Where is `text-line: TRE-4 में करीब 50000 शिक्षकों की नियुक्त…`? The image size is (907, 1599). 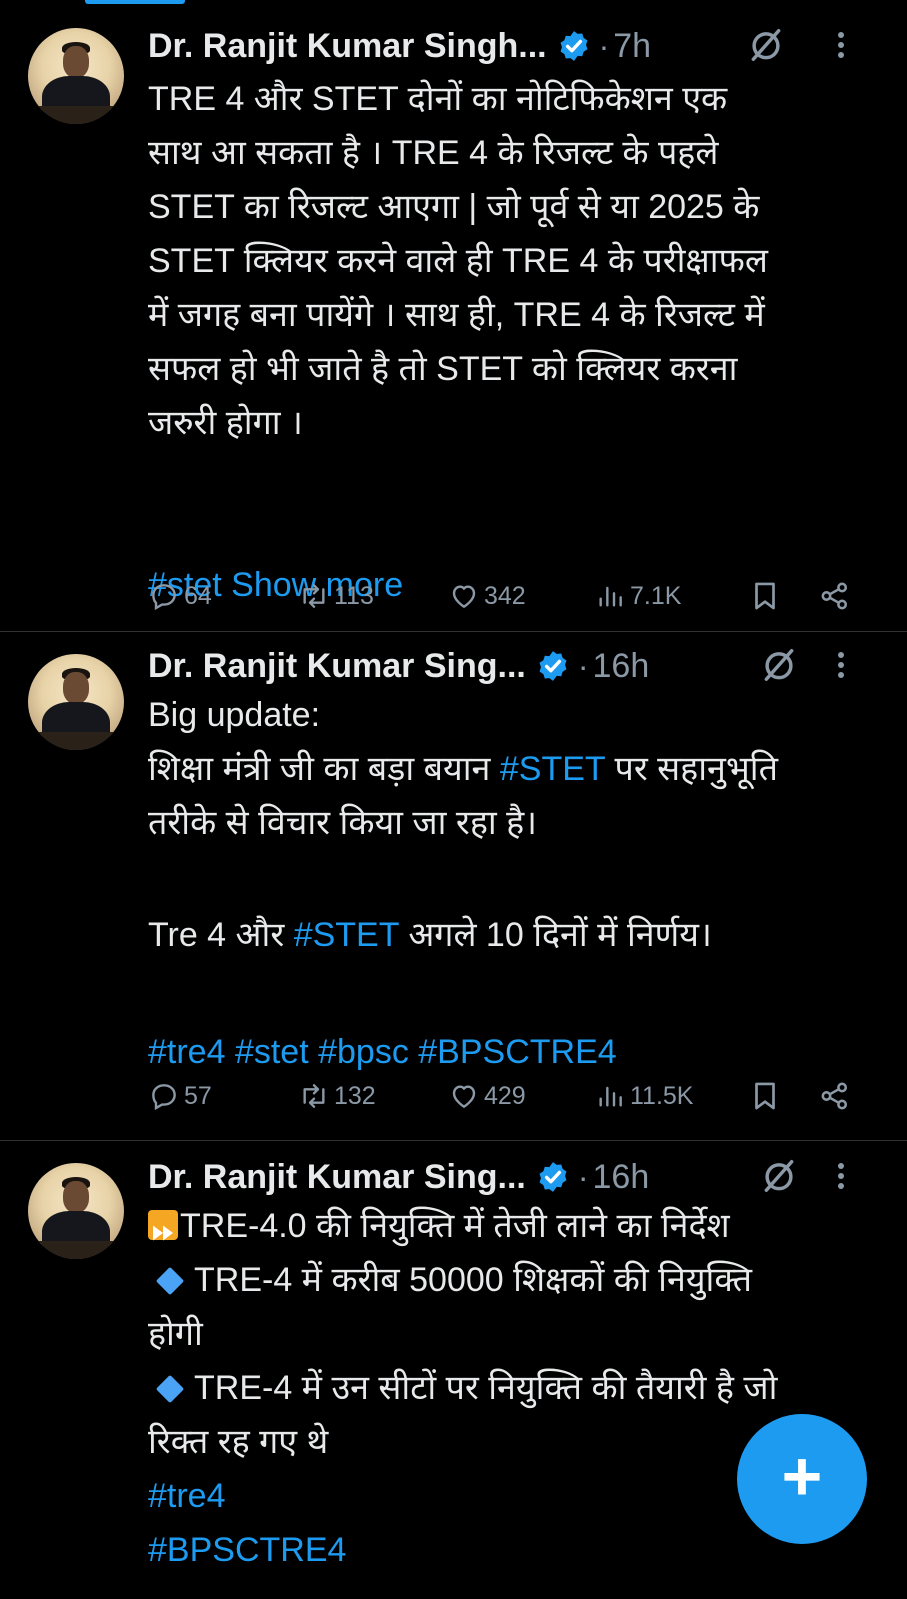 text-line: TRE-4 में करीब 50000 शिक्षकों की नियुक्त… is located at coordinates (505, 1280).